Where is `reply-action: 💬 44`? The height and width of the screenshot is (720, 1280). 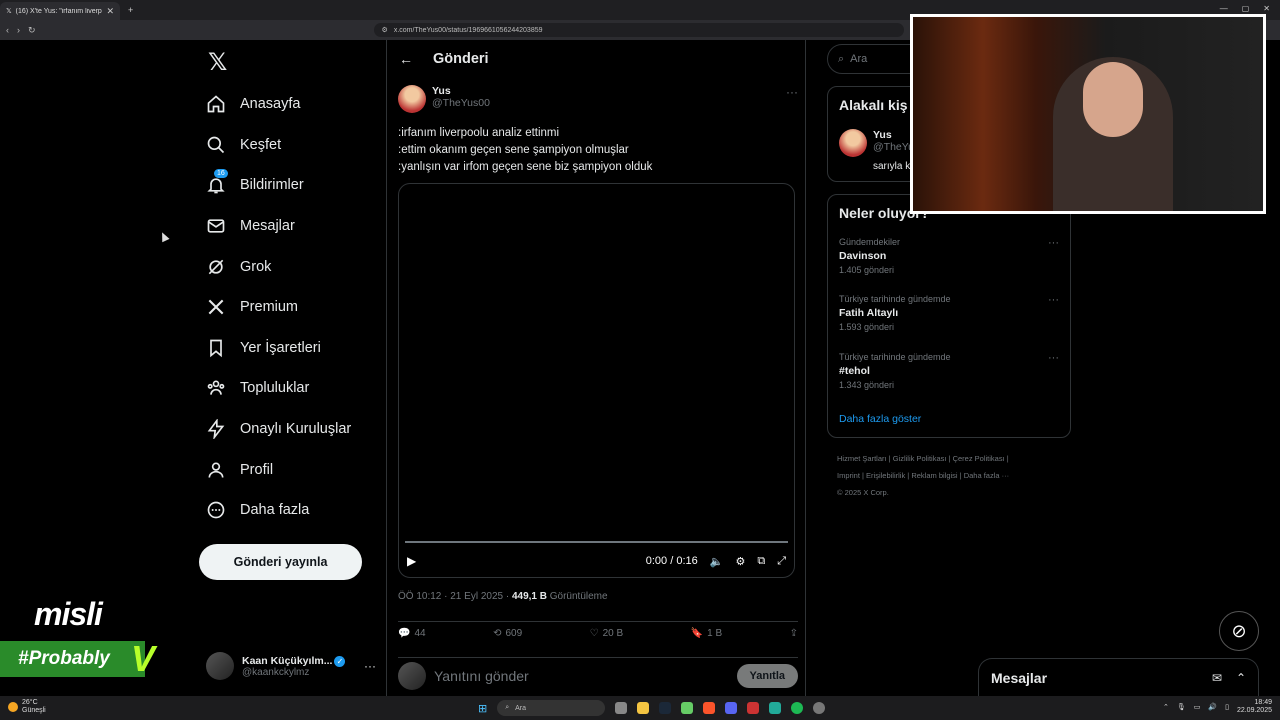
reply-action: 💬 44 is located at coordinates (412, 633).